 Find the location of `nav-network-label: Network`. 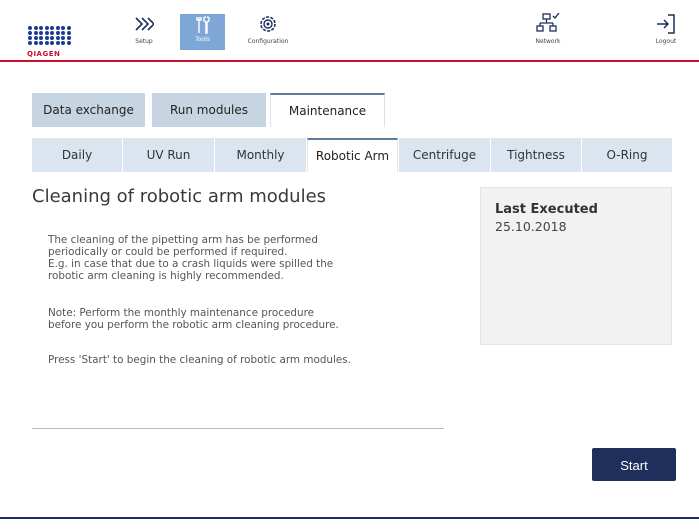

nav-network-label: Network is located at coordinates (548, 41).